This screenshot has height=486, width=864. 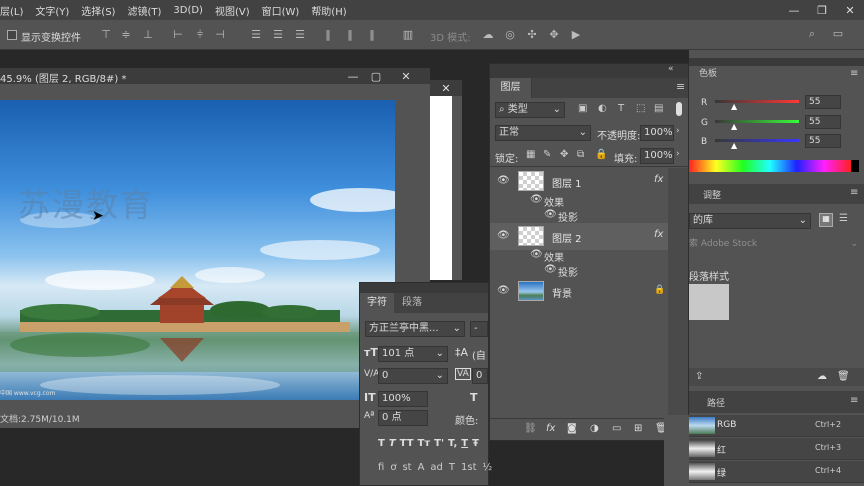 I want to click on blend-mode-select: 正常 ⌄, so click(x=543, y=133).